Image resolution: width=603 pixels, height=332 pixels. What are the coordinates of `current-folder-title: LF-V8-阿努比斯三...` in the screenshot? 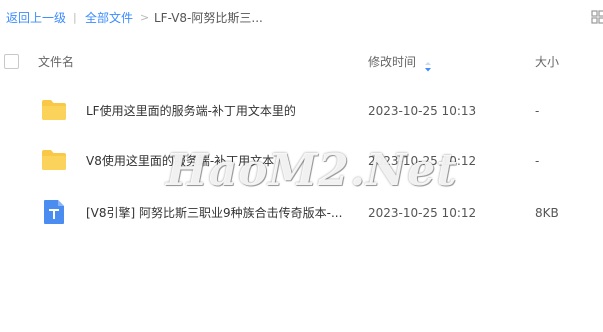 It's located at (208, 18).